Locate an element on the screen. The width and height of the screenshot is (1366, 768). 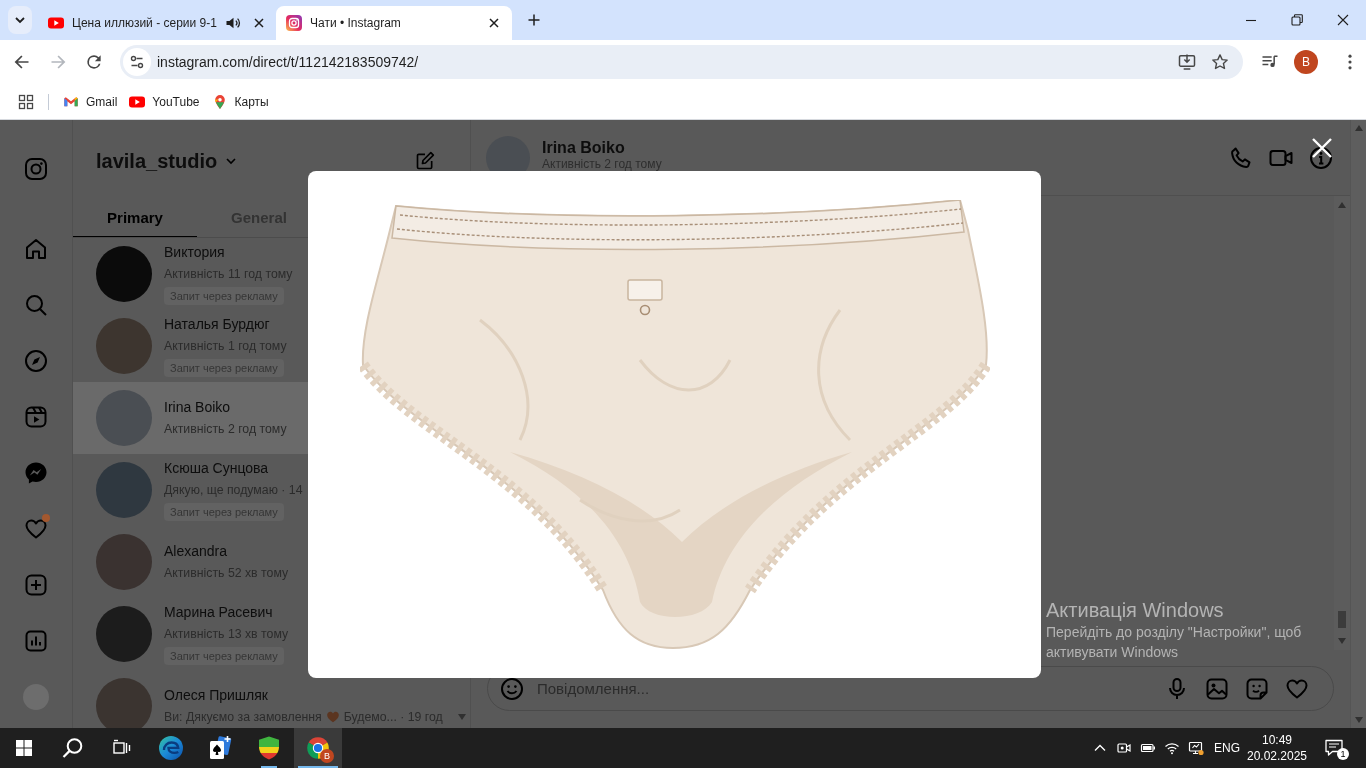
bookmark: Карты is located at coordinates (240, 101).